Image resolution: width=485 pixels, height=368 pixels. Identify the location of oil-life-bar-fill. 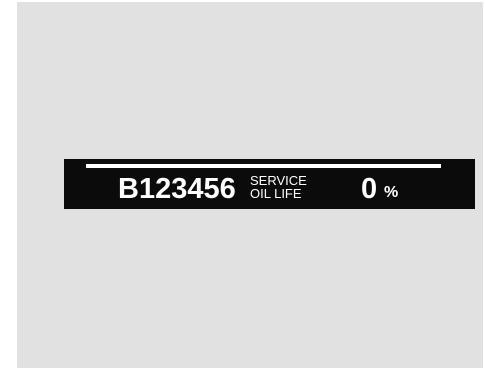
(263, 166).